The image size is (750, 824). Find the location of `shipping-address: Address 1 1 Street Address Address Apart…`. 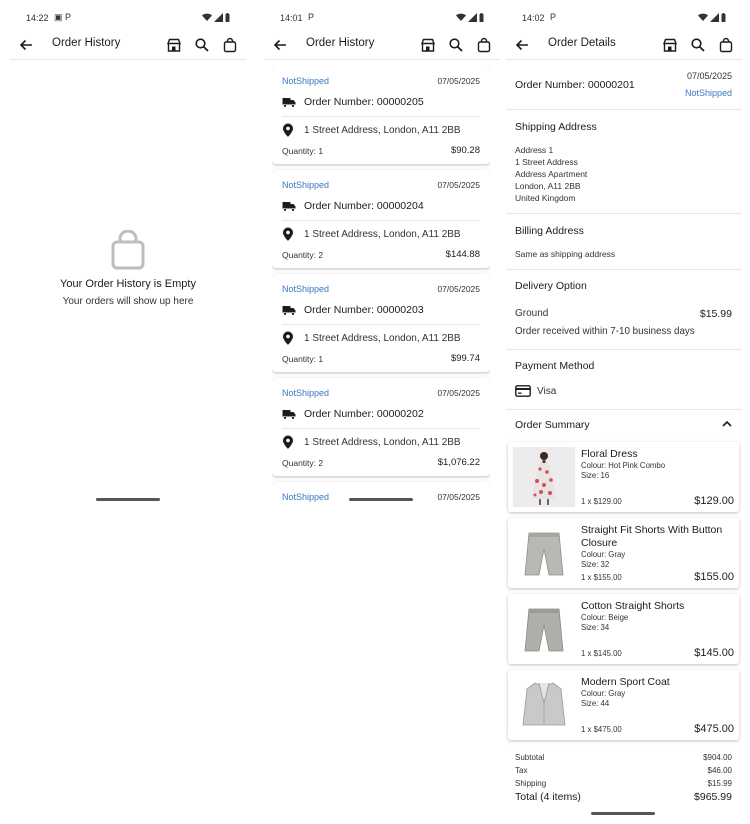

shipping-address: Address 1 1 Street Address Address Apart… is located at coordinates (551, 174).